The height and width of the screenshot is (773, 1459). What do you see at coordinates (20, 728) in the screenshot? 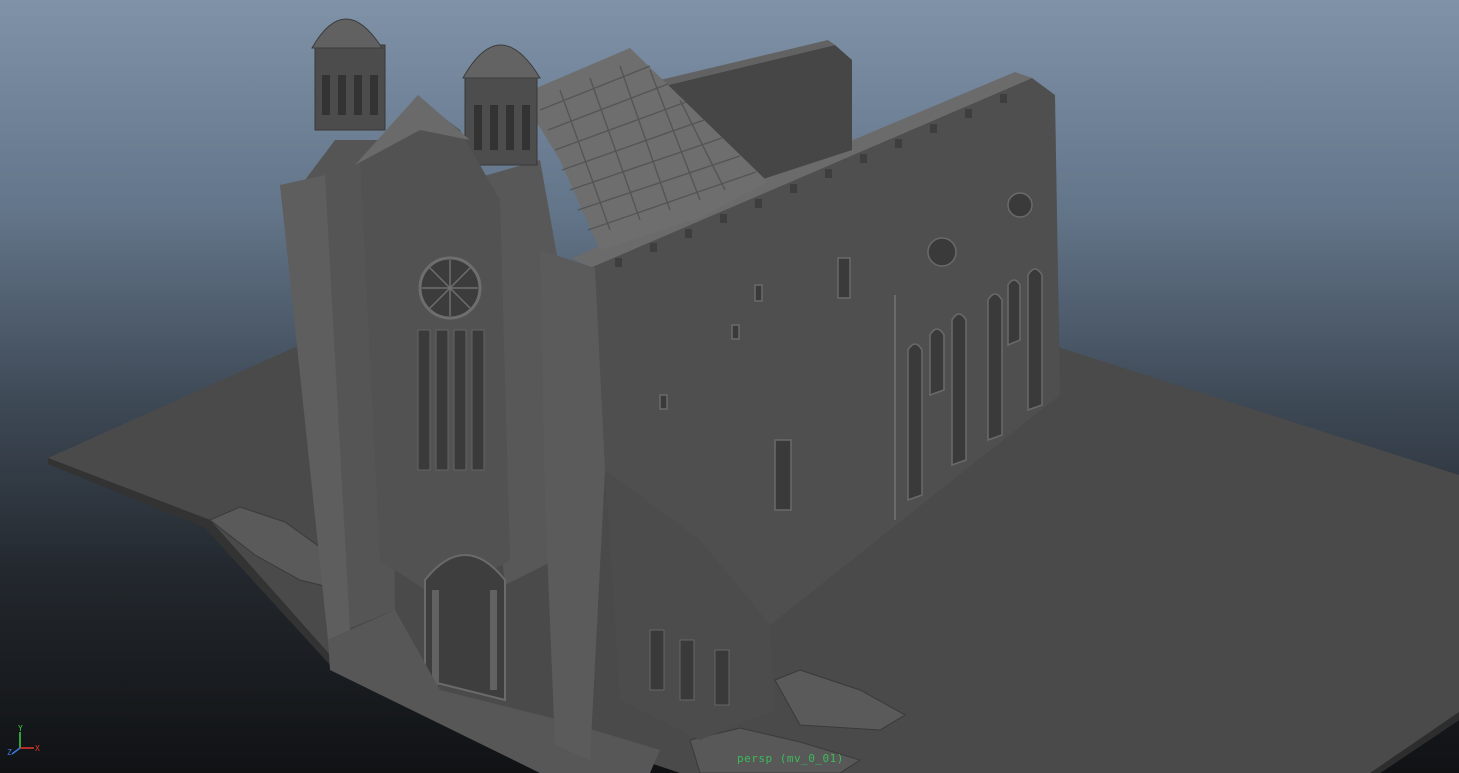
I see `axis-y-label: Y` at bounding box center [20, 728].